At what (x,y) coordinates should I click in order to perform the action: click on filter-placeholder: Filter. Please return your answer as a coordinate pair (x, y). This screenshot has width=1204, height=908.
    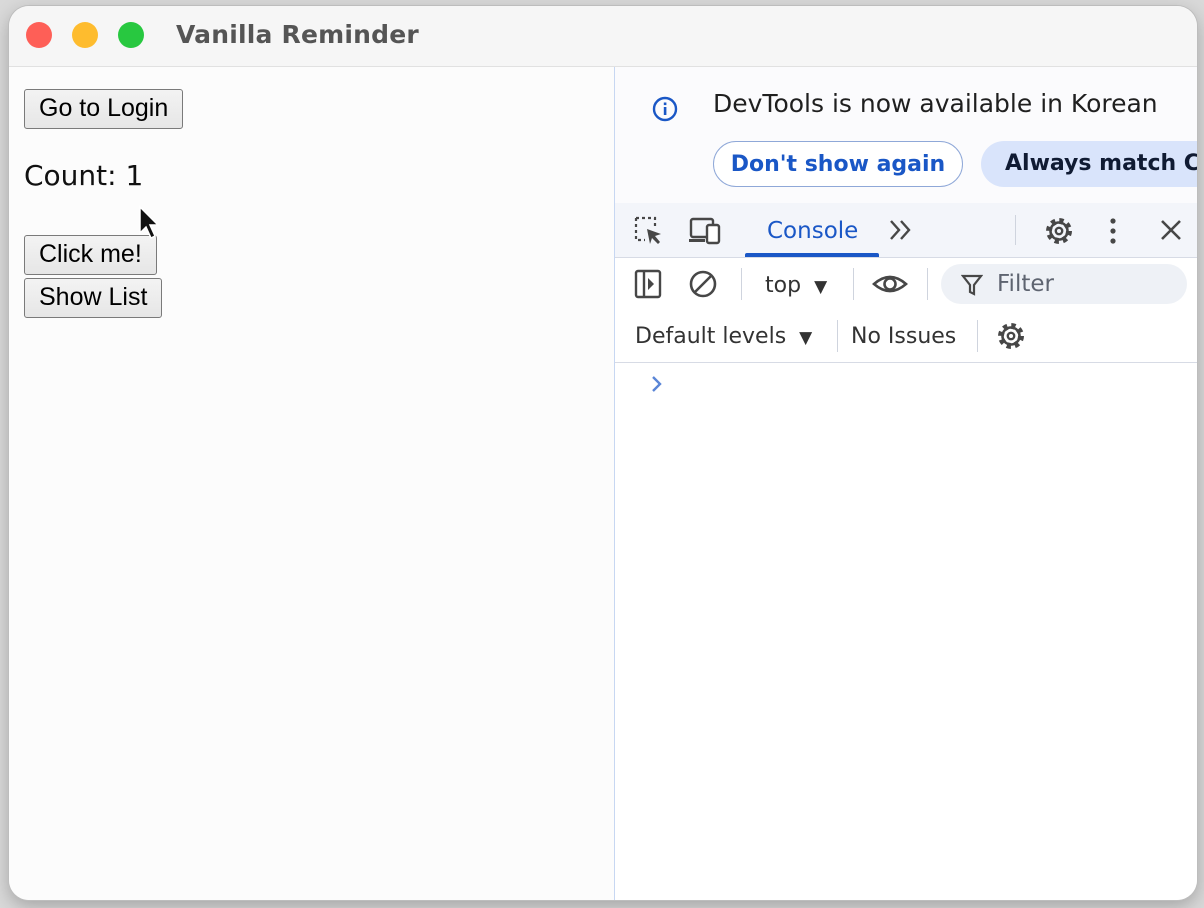
    Looking at the image, I should click on (1025, 284).